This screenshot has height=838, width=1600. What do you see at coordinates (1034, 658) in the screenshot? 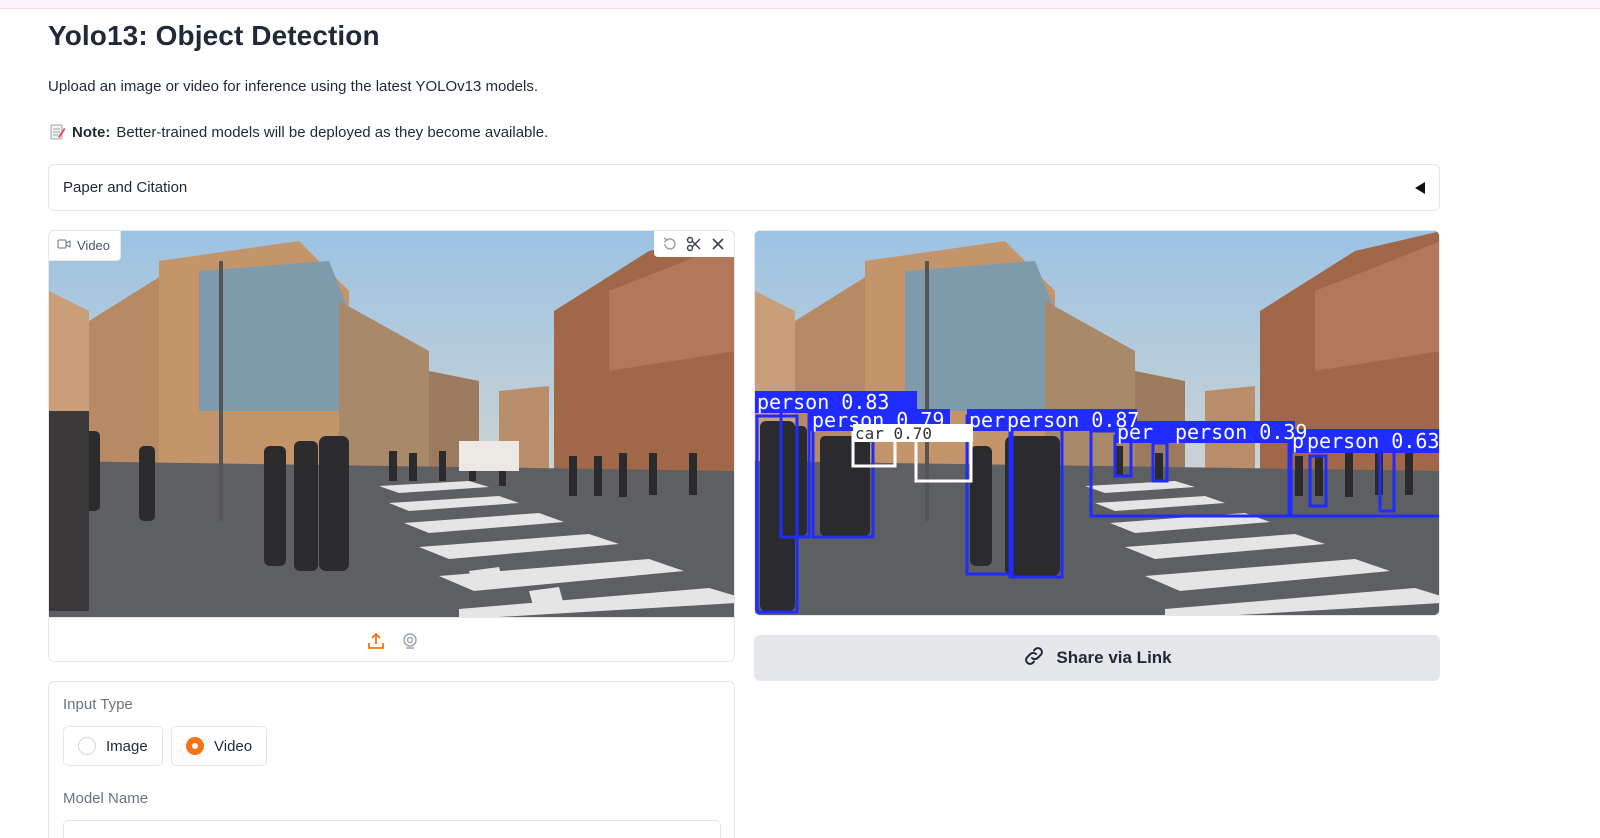
I see `link-icon` at bounding box center [1034, 658].